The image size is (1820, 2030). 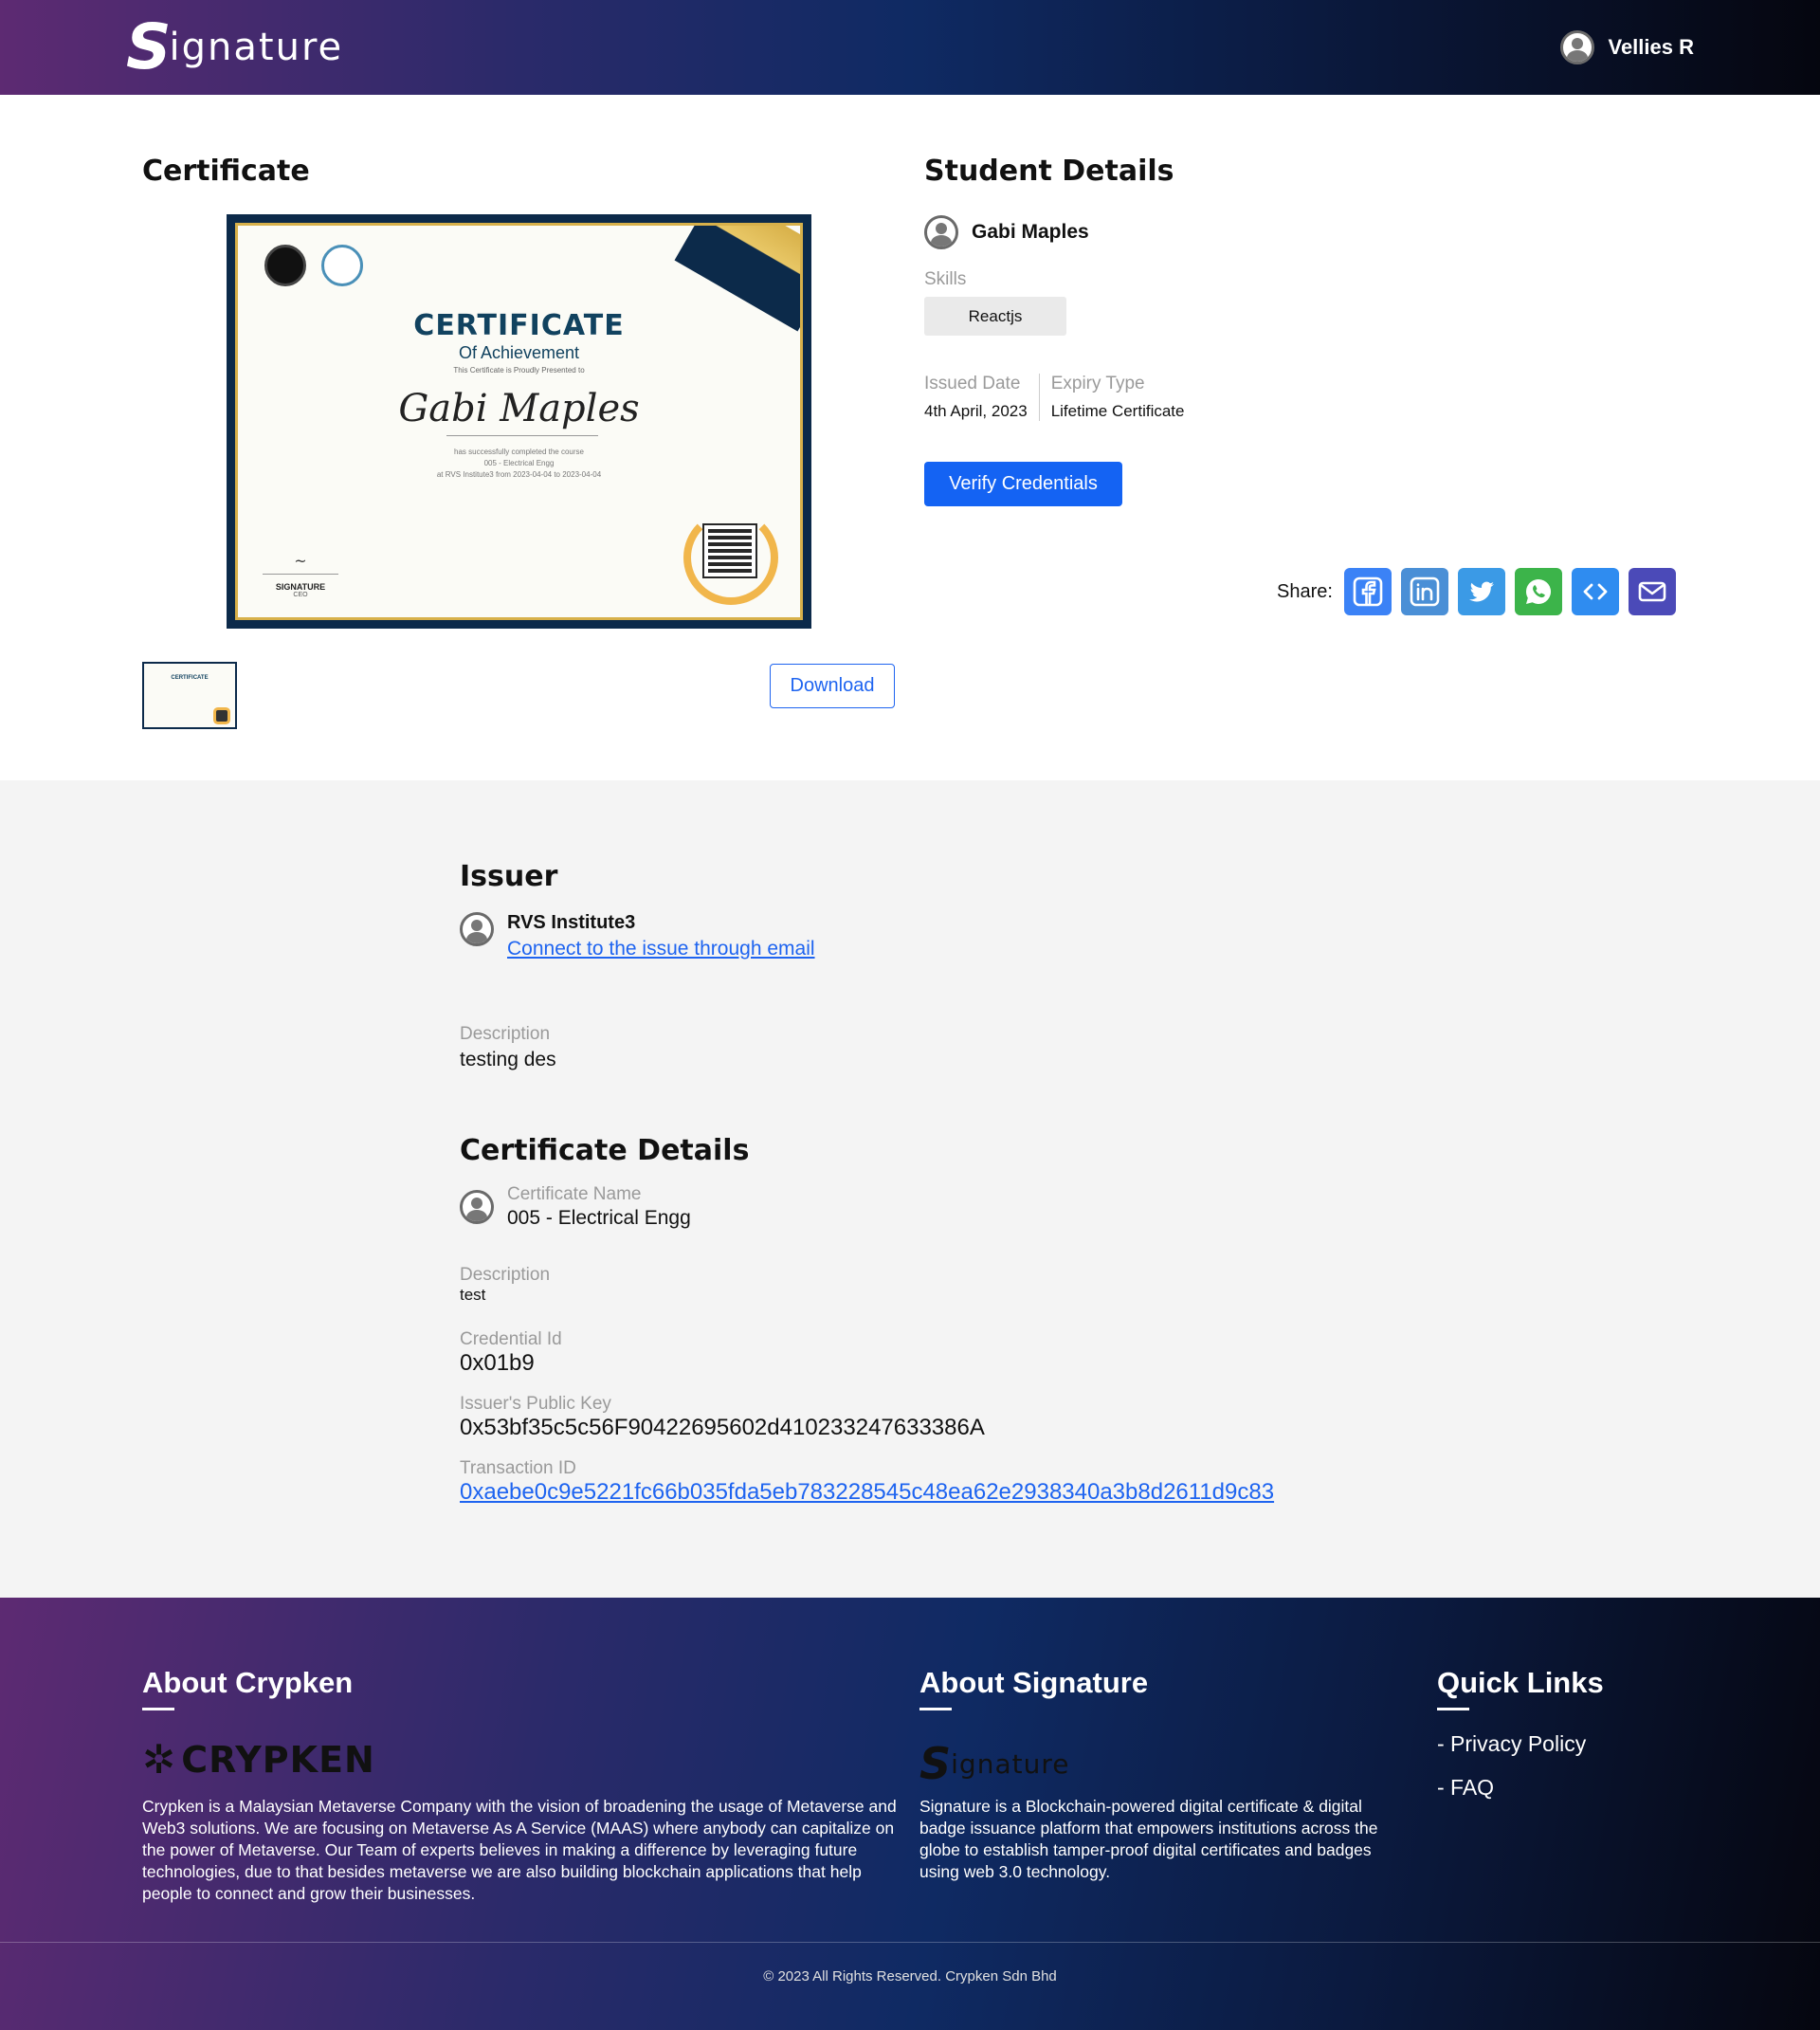 I want to click on logo-wordmark: ignature, so click(x=256, y=47).